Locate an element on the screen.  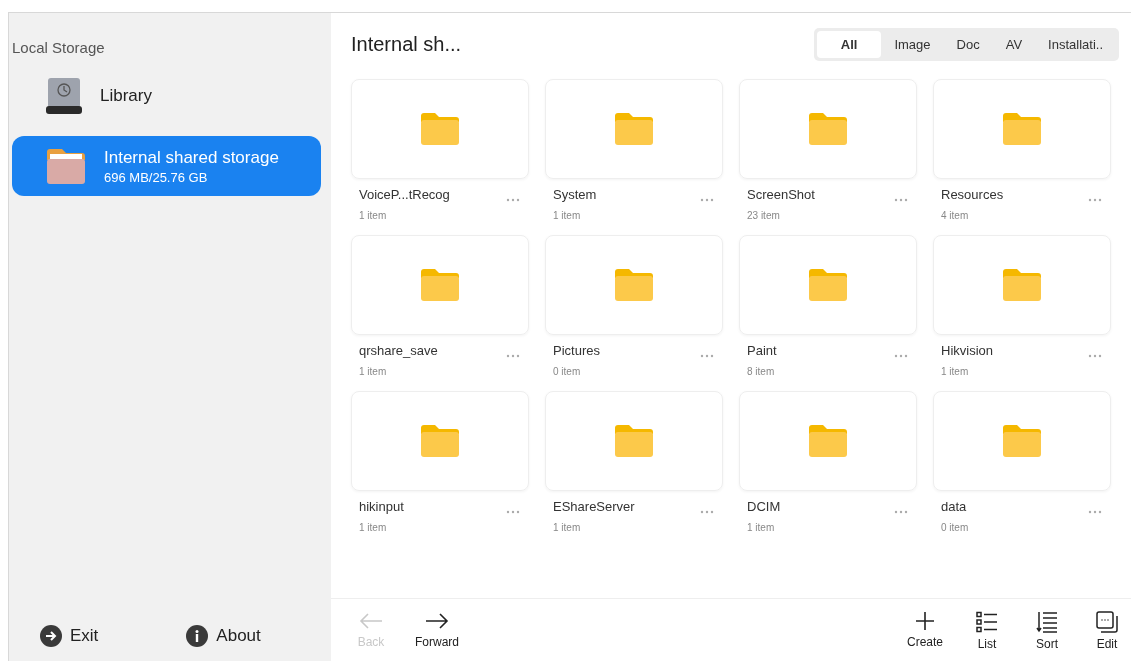
about-button: About is located at coordinates (223, 636).